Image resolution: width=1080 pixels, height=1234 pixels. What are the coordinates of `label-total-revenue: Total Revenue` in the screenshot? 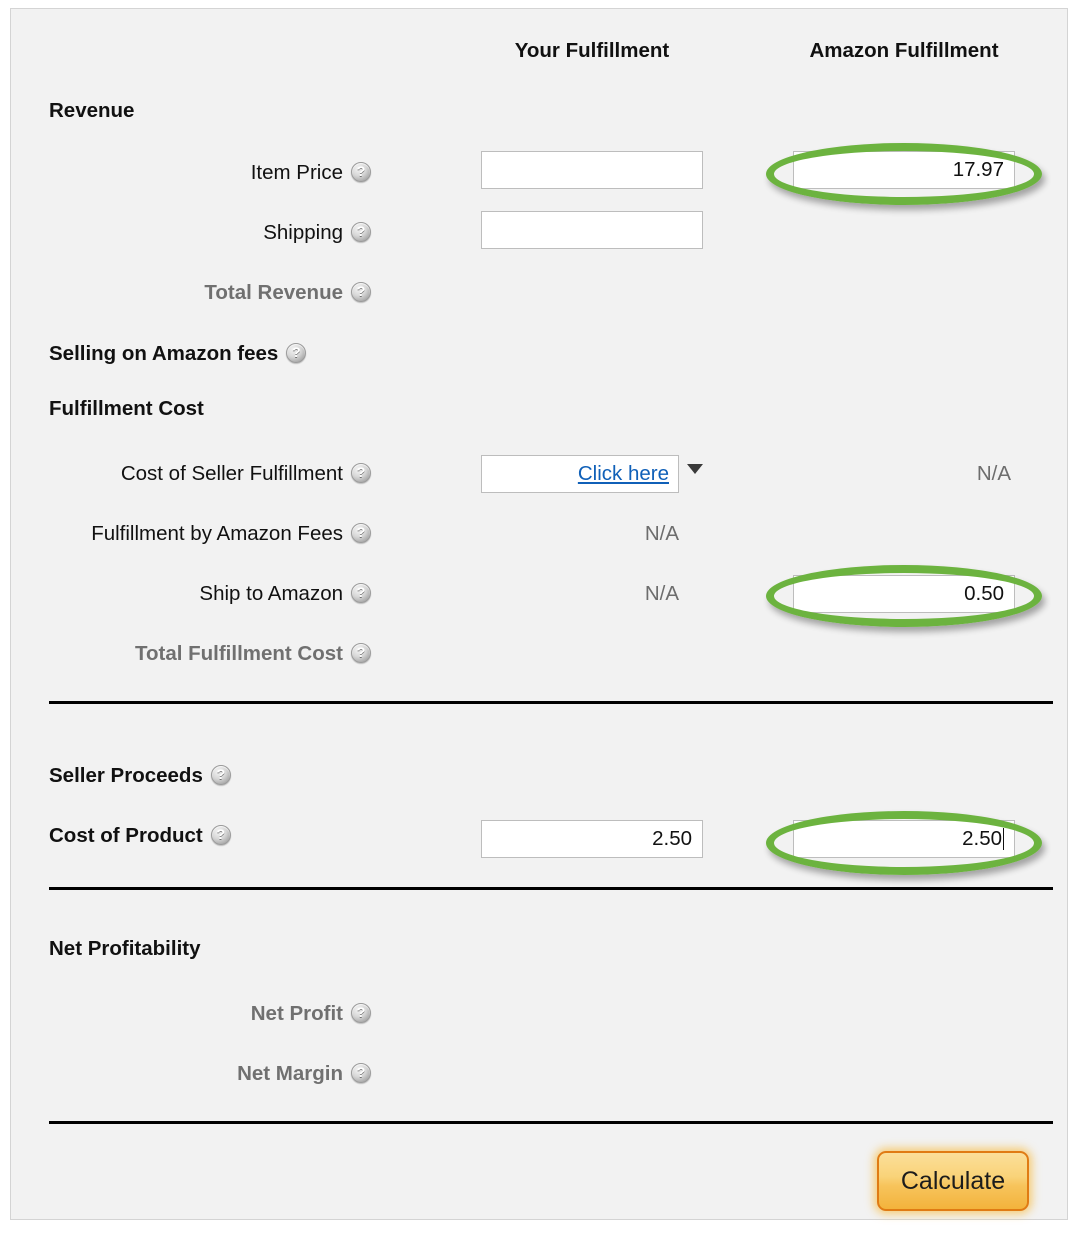 It's located at (191, 293).